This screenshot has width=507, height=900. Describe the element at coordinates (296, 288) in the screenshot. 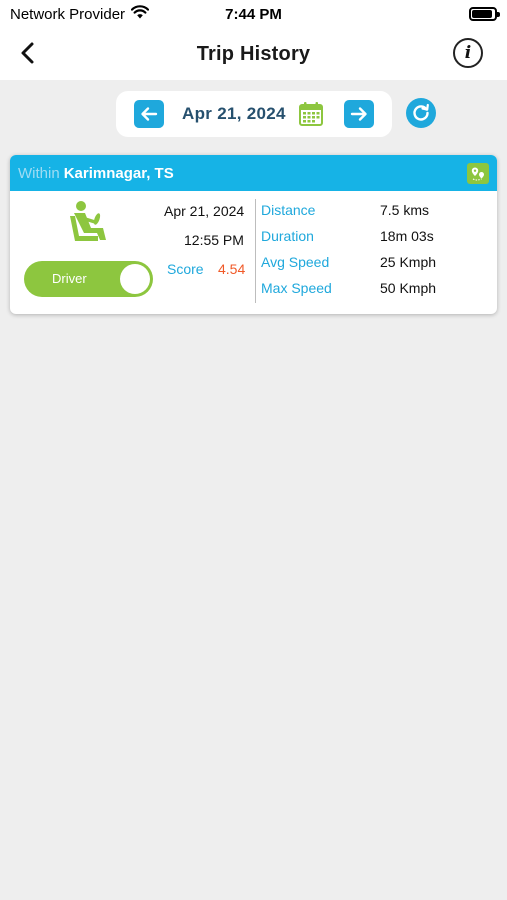

I see `max-speed-label: Max Speed` at that location.